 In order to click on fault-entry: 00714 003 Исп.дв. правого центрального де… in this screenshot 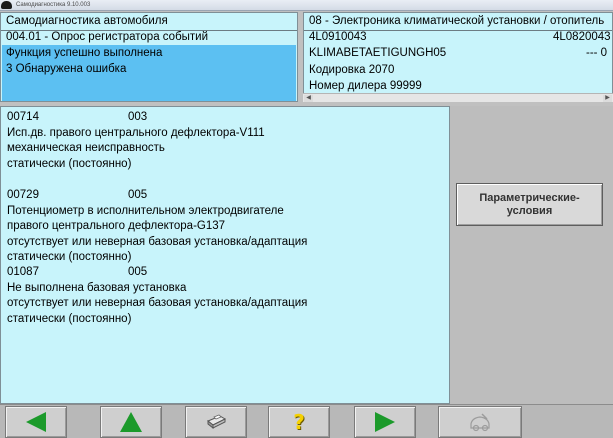, I will do `click(136, 141)`.